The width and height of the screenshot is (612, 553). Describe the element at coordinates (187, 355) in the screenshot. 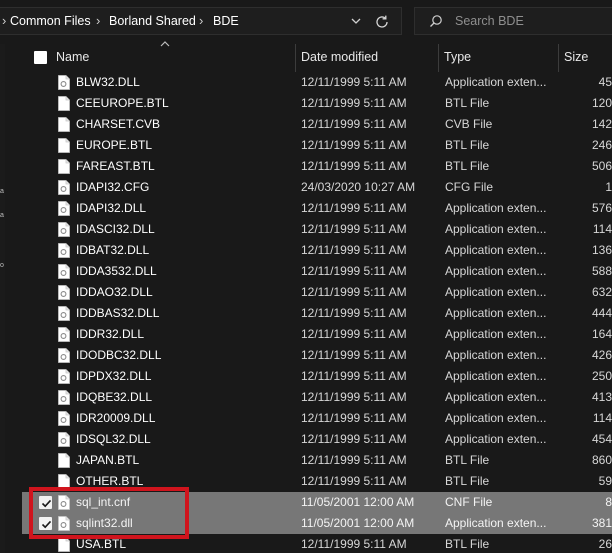

I see `file-name: IDODBC32.DLL` at that location.